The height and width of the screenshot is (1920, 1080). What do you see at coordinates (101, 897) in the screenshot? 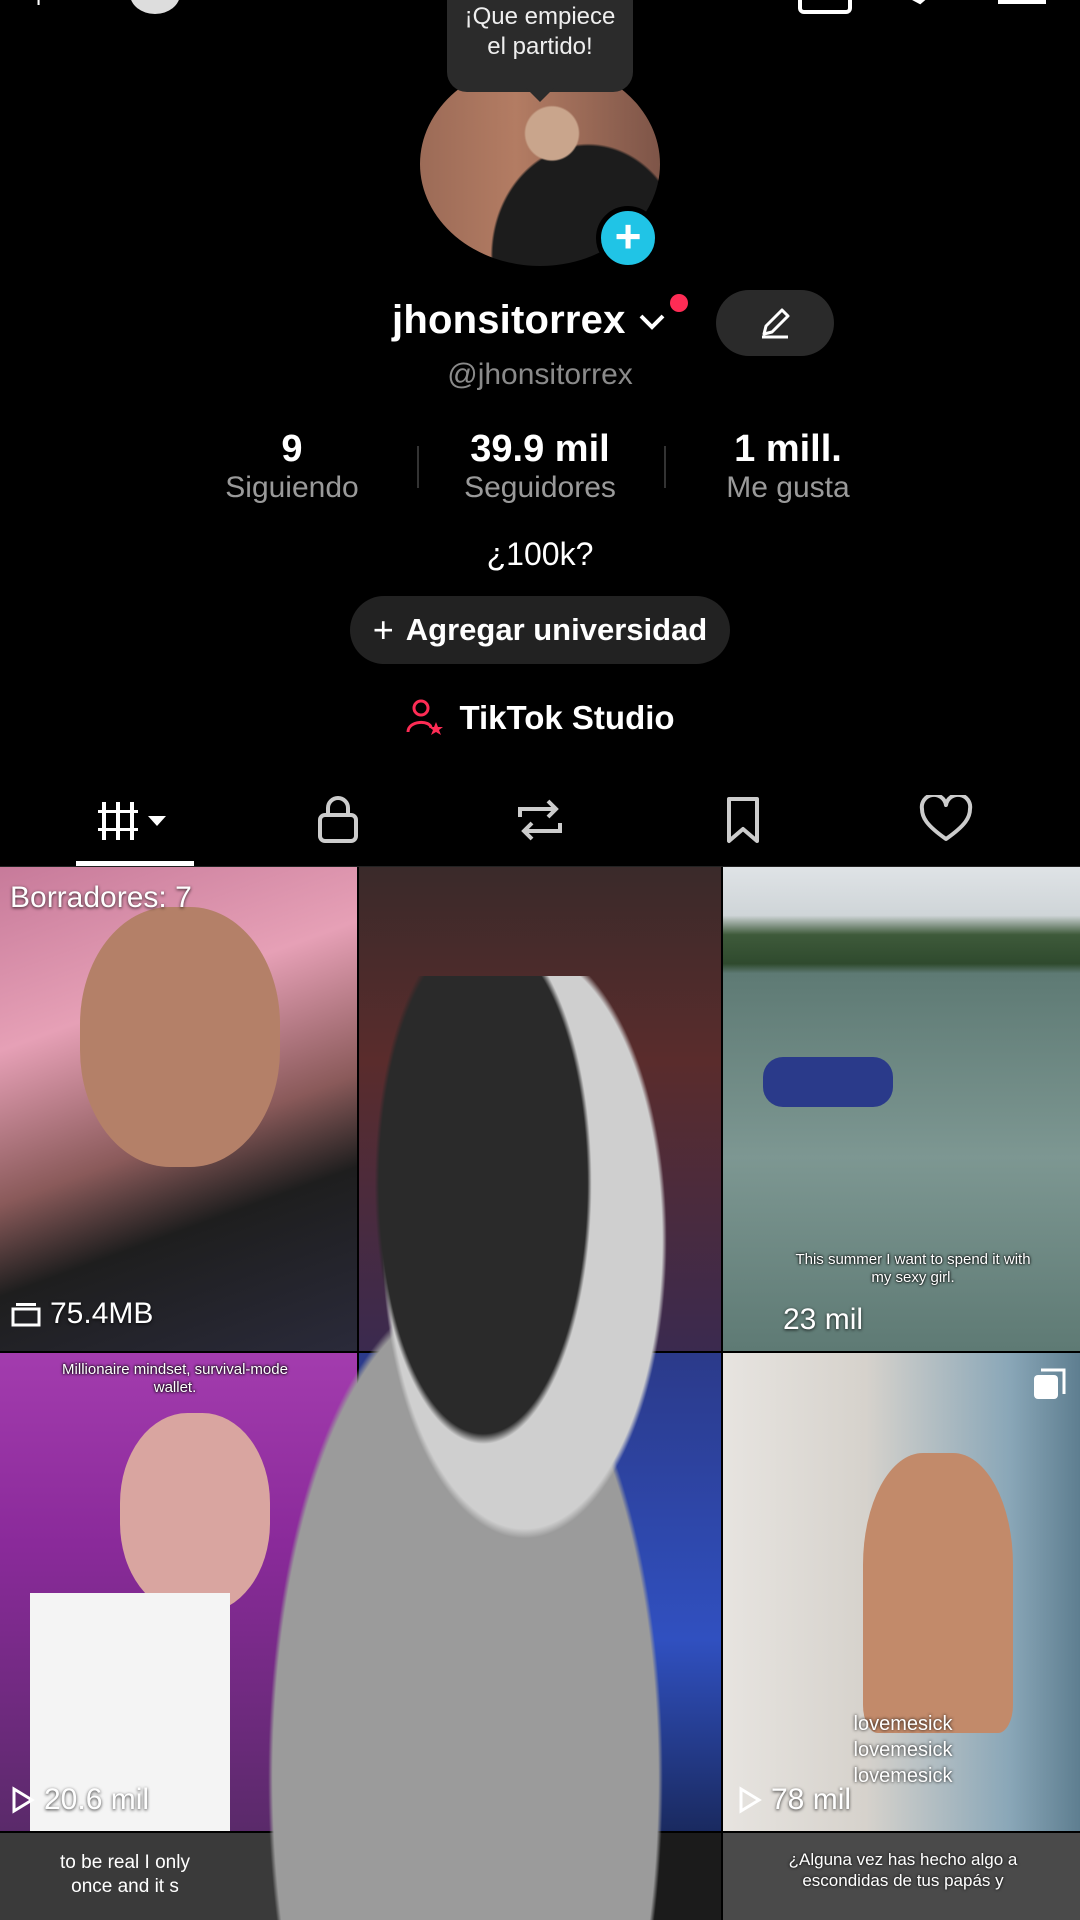
I see `drafts-label: Borradores: 7` at bounding box center [101, 897].